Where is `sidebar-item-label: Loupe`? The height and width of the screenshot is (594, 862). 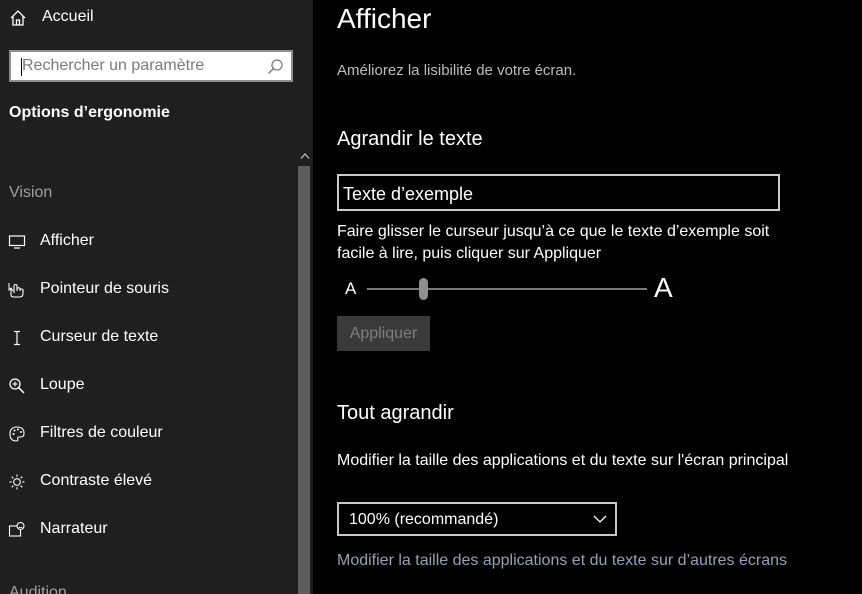 sidebar-item-label: Loupe is located at coordinates (62, 384).